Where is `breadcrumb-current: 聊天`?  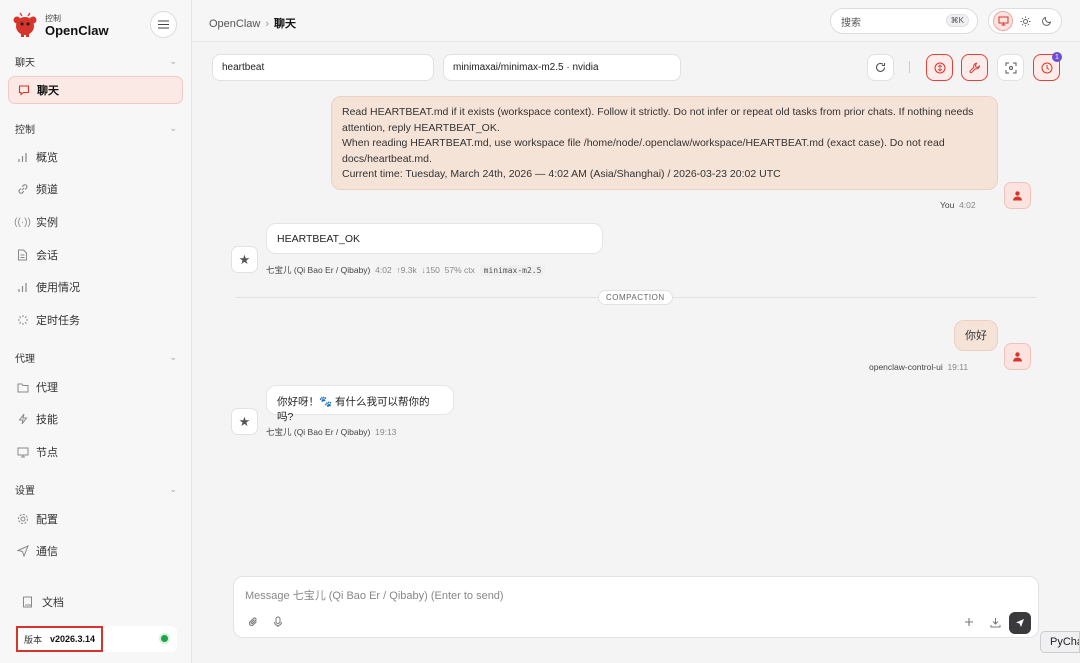 breadcrumb-current: 聊天 is located at coordinates (285, 24).